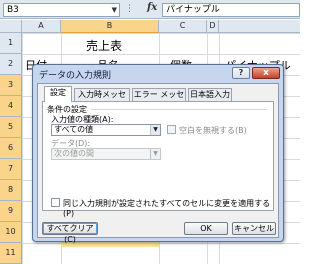 The height and width of the screenshot is (264, 320). What do you see at coordinates (11, 211) in the screenshot?
I see `row-header-9: 9` at bounding box center [11, 211].